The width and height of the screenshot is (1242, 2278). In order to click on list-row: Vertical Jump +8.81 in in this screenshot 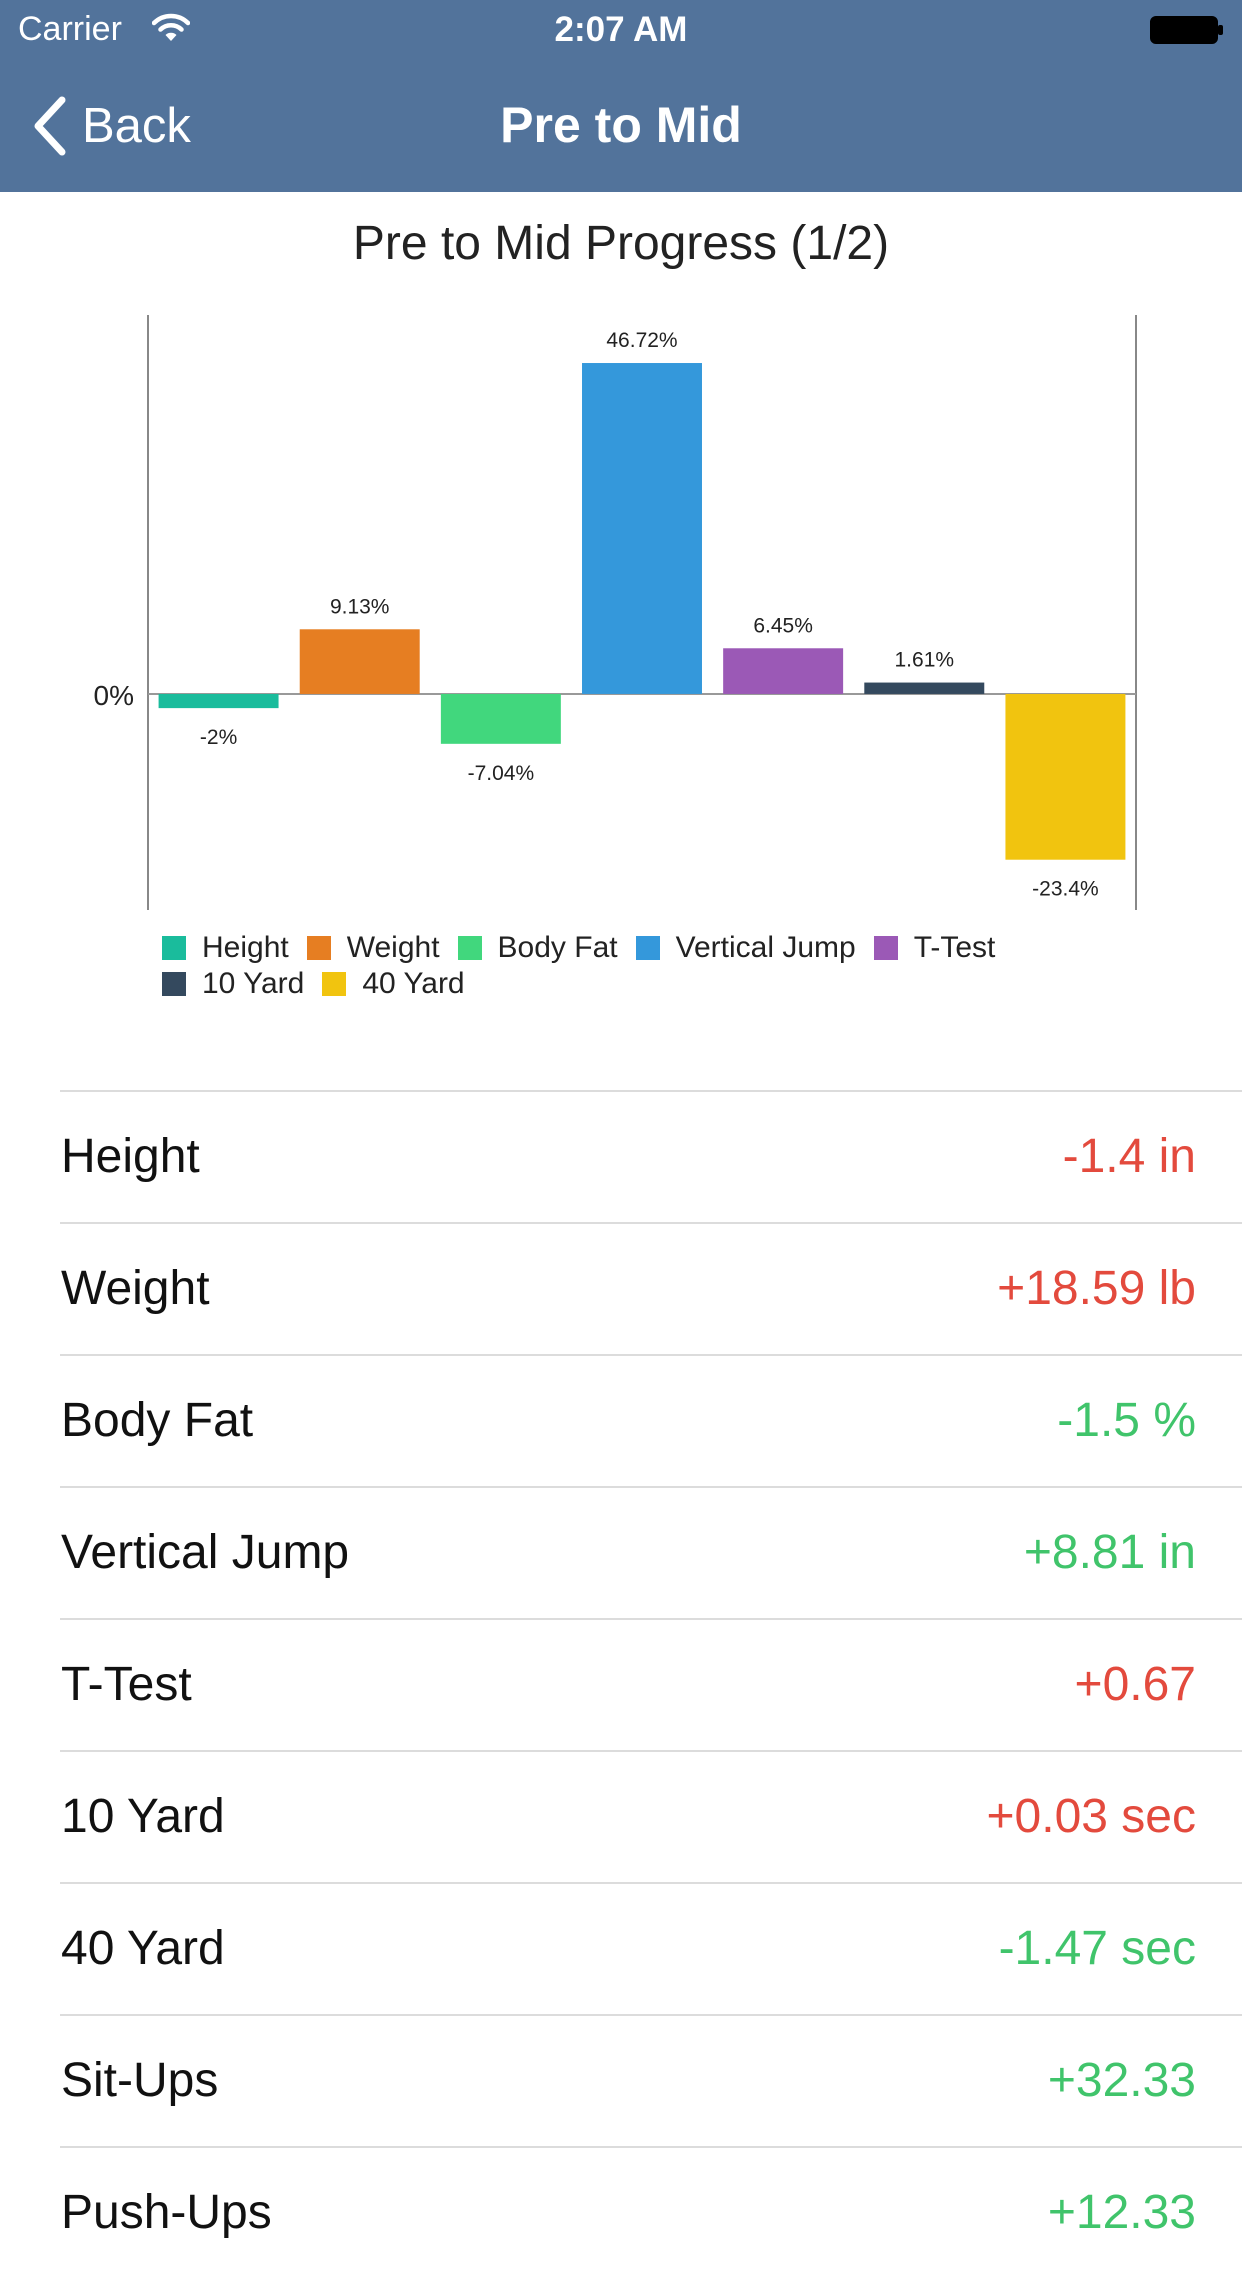, I will do `click(651, 1552)`.